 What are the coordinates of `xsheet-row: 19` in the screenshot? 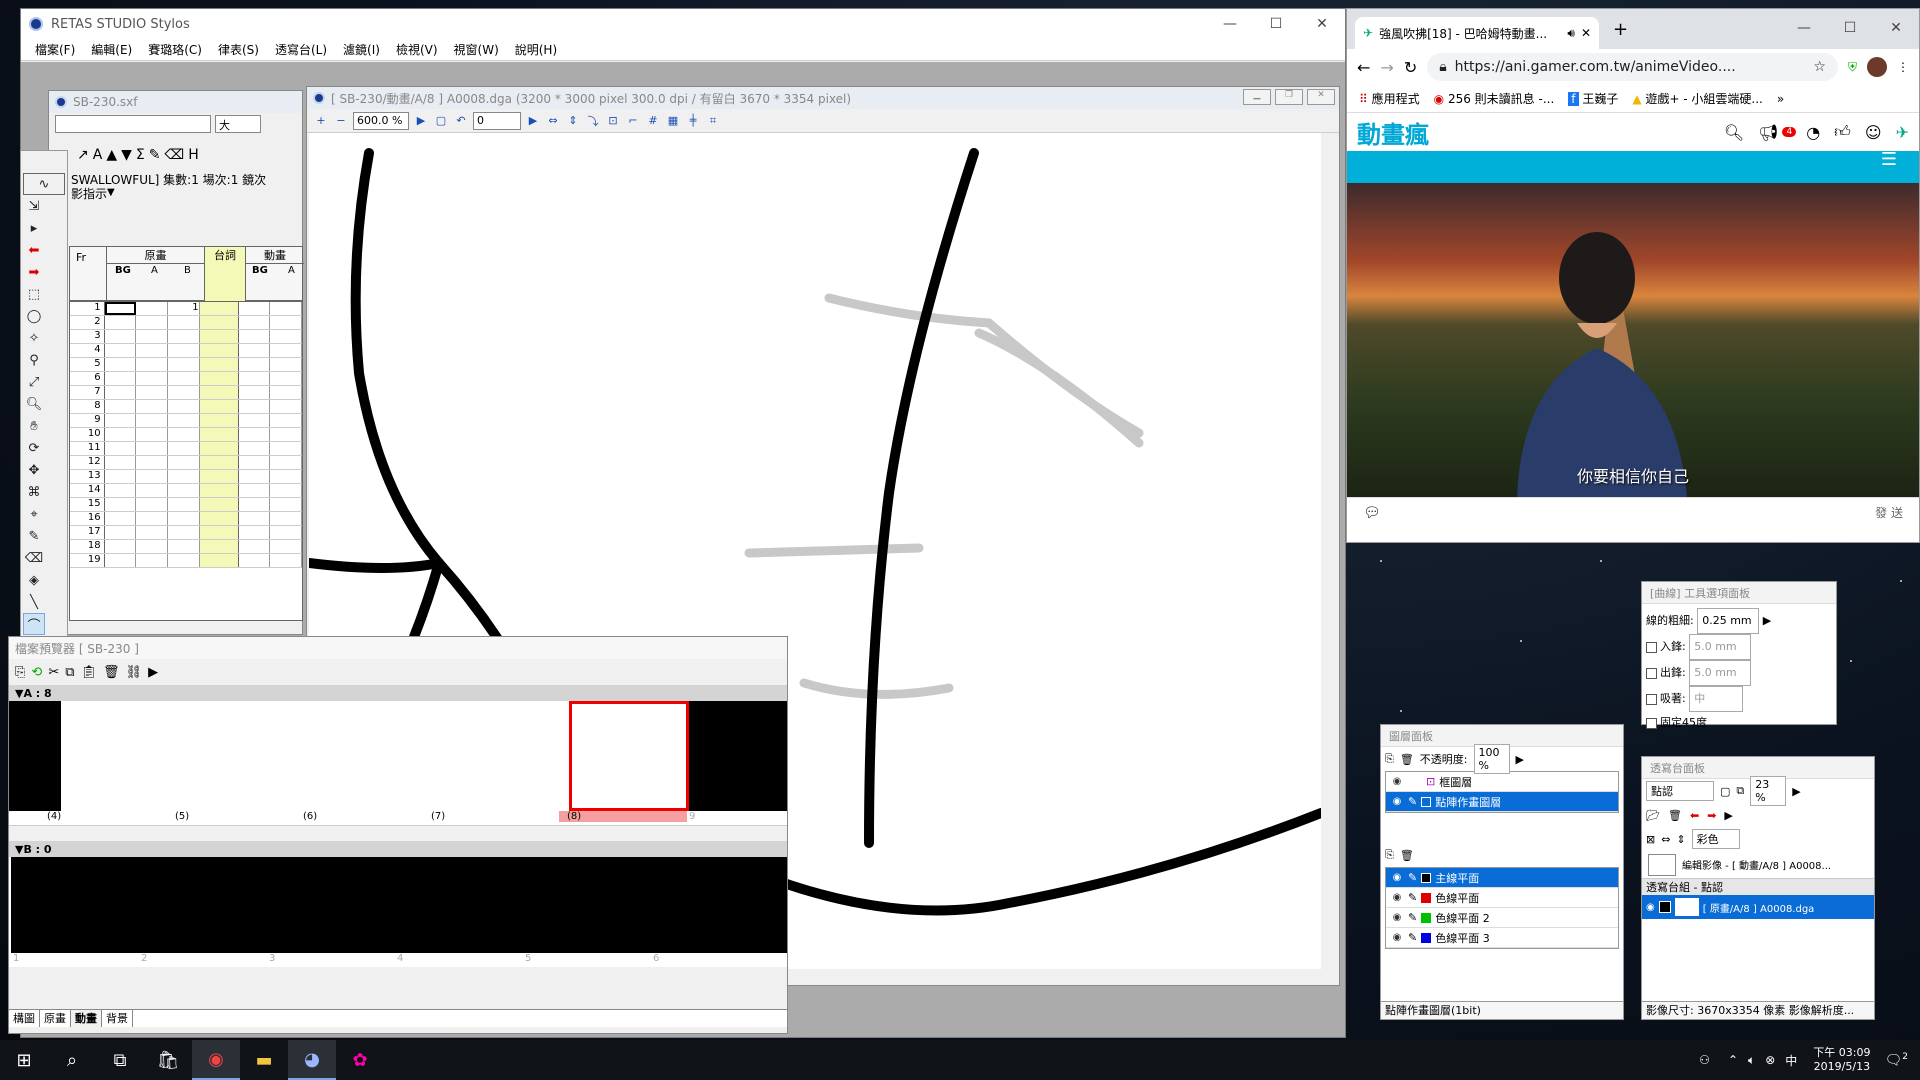 It's located at (186, 561).